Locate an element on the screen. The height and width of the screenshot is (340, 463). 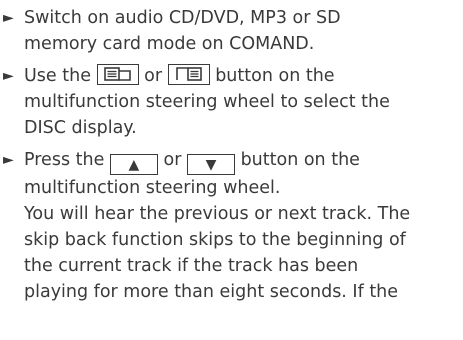
step-text-line: the current track if the track has been is located at coordinates (191, 266).